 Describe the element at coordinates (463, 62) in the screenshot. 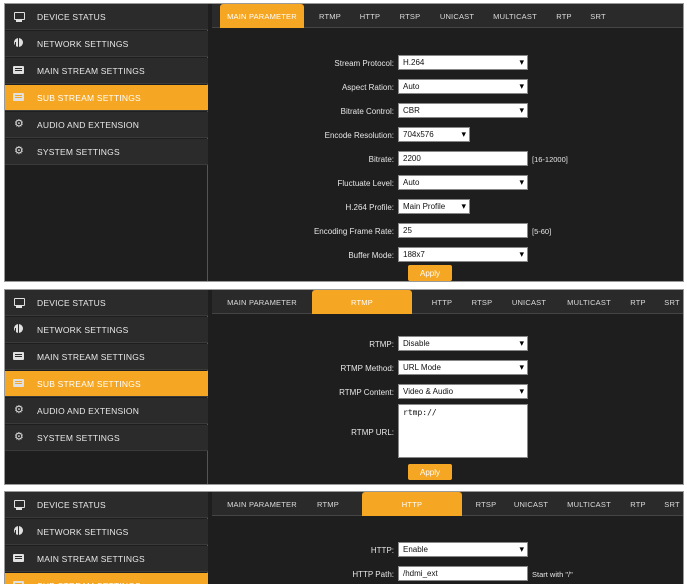

I see `stream-protocol-select: H.264` at that location.